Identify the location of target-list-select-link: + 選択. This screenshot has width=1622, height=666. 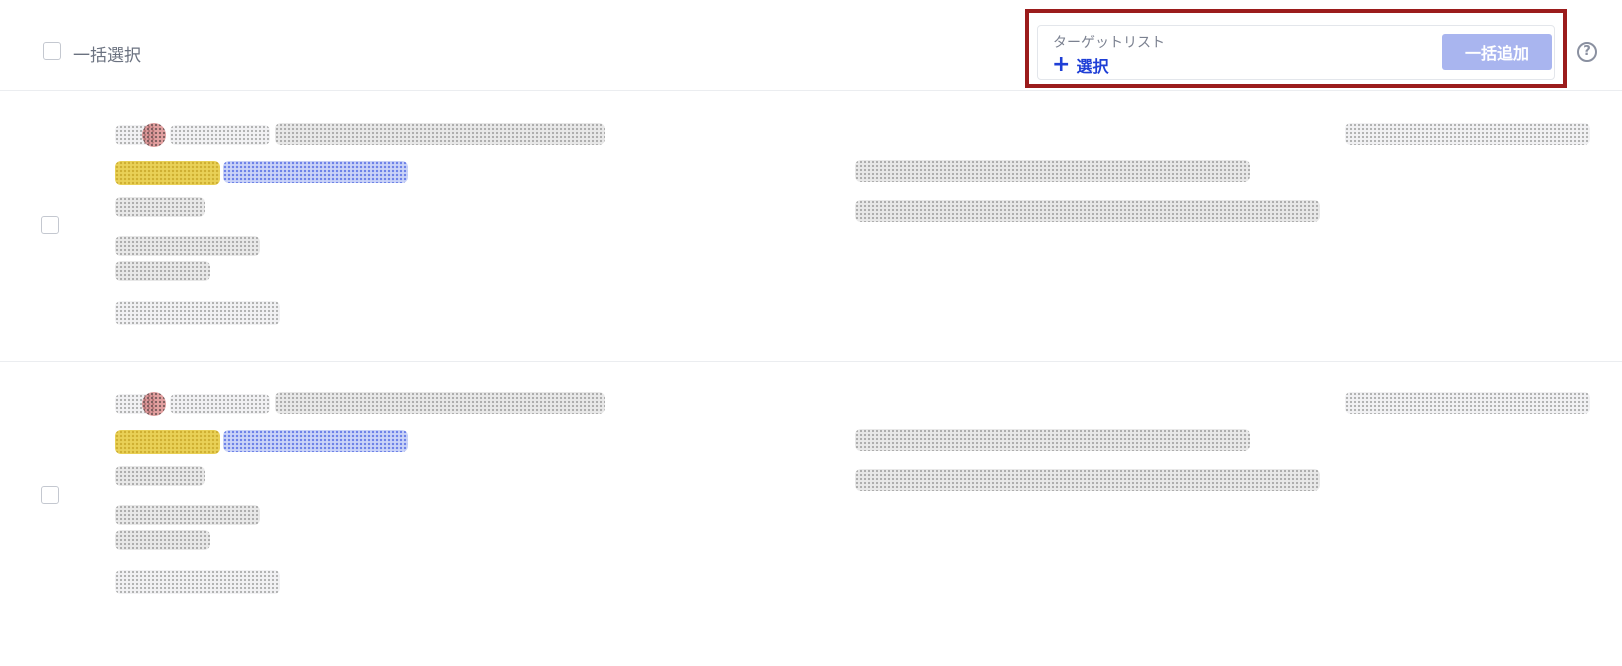
(1080, 65).